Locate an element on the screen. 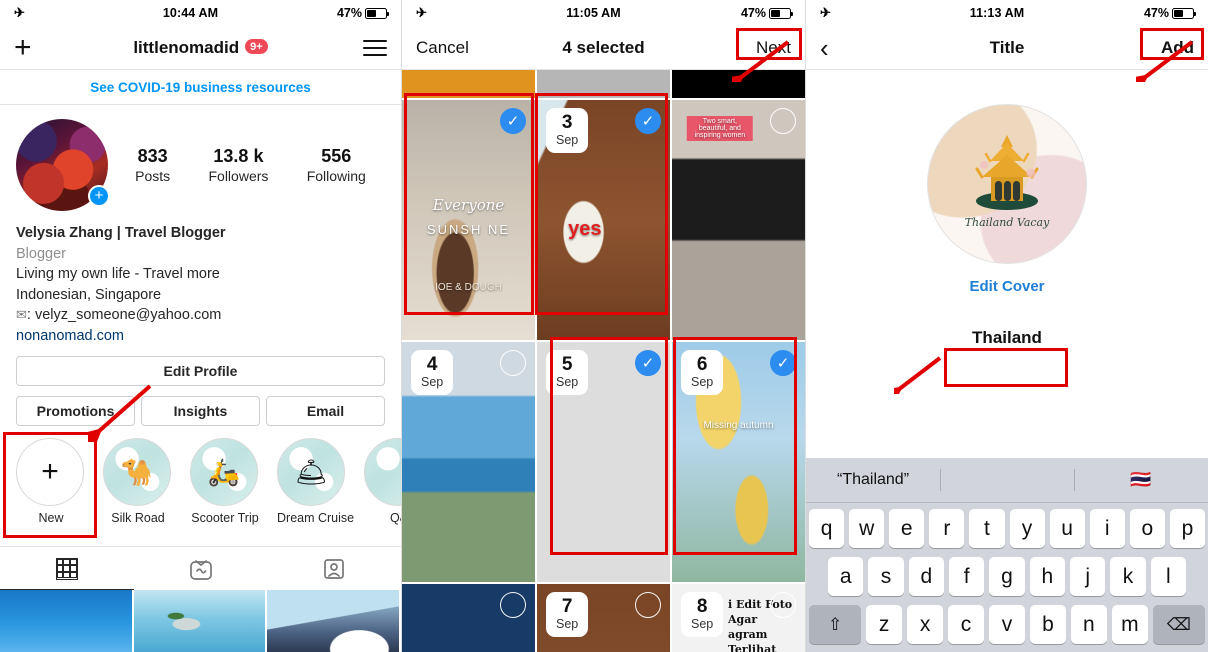 This screenshot has height=652, width=1208. highlight-new-circle: + is located at coordinates (50, 472).